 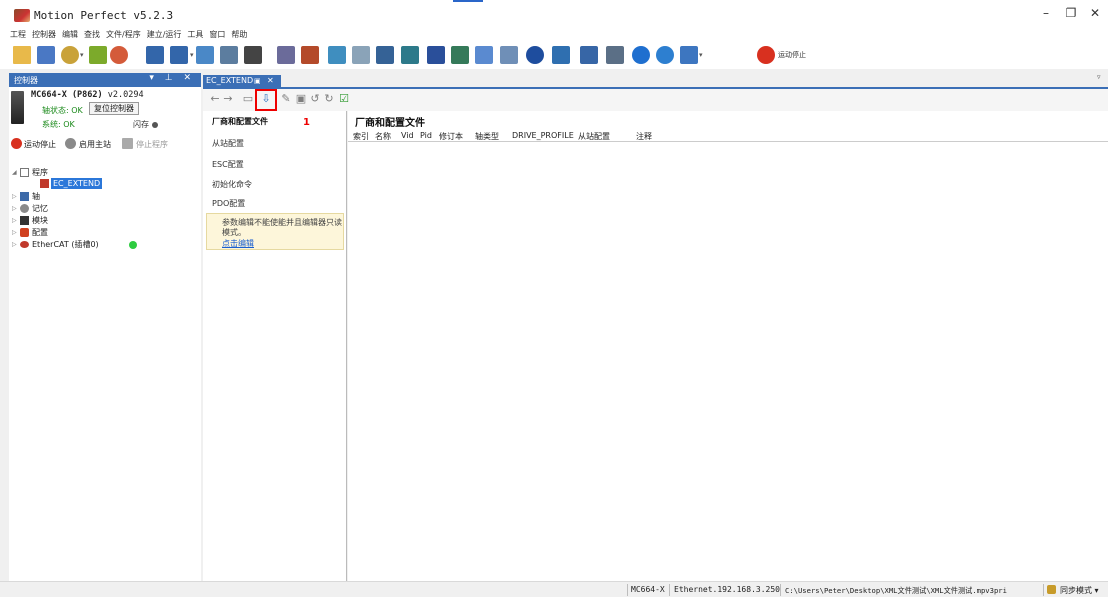 I want to click on axis-parameters-icon, so click(x=205, y=55).